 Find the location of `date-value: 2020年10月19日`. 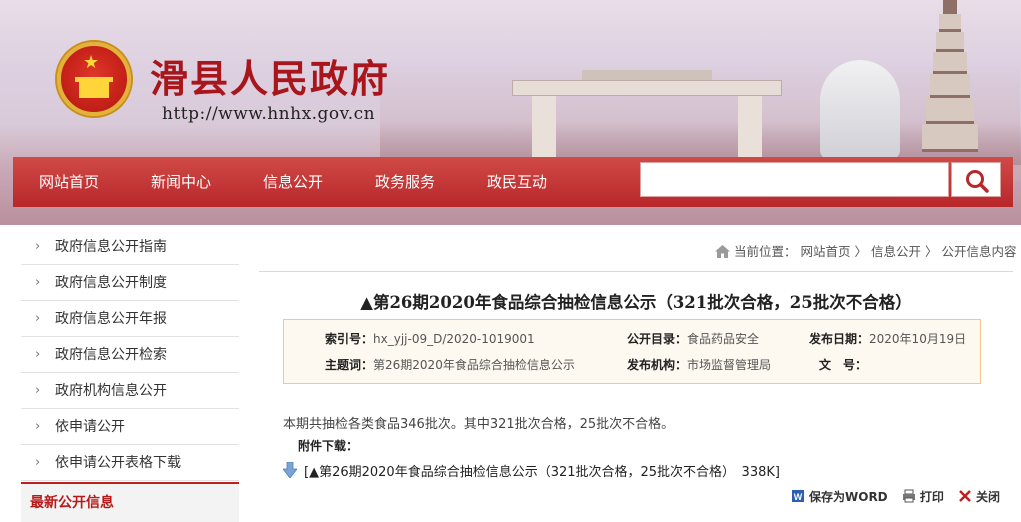

date-value: 2020年10月19日 is located at coordinates (918, 339).